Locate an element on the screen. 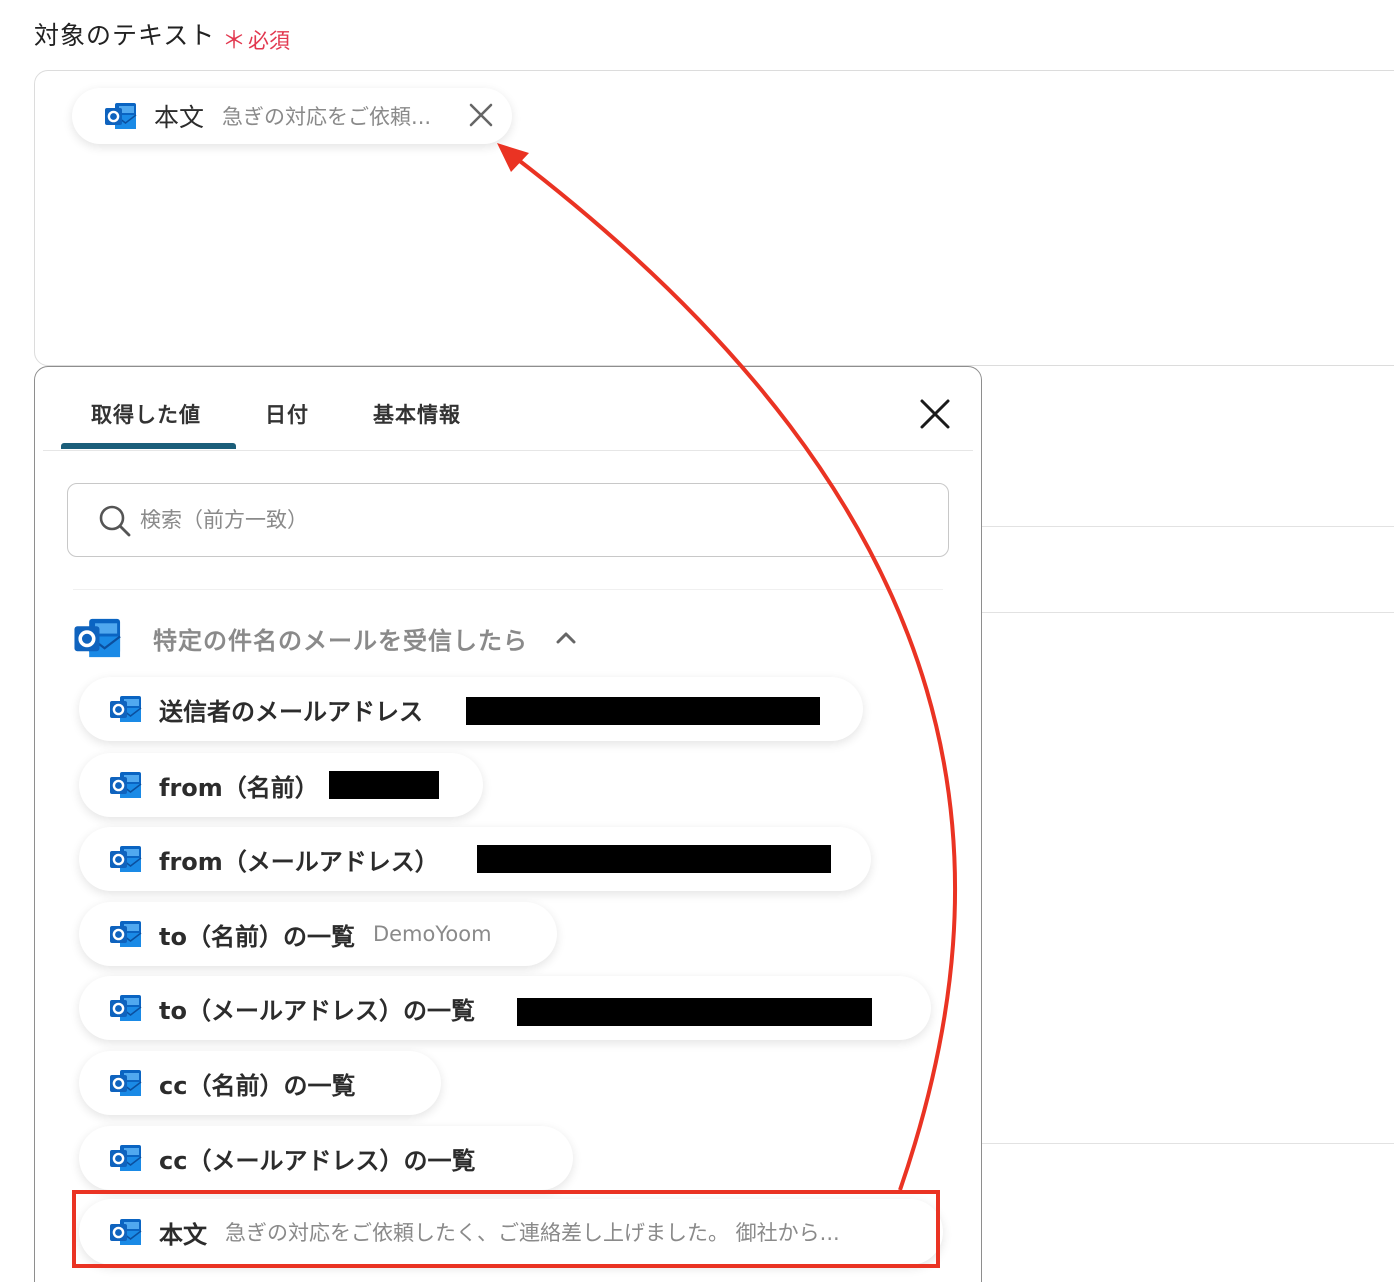 The height and width of the screenshot is (1282, 1394). field-label: 対象のテキスト is located at coordinates (125, 35).